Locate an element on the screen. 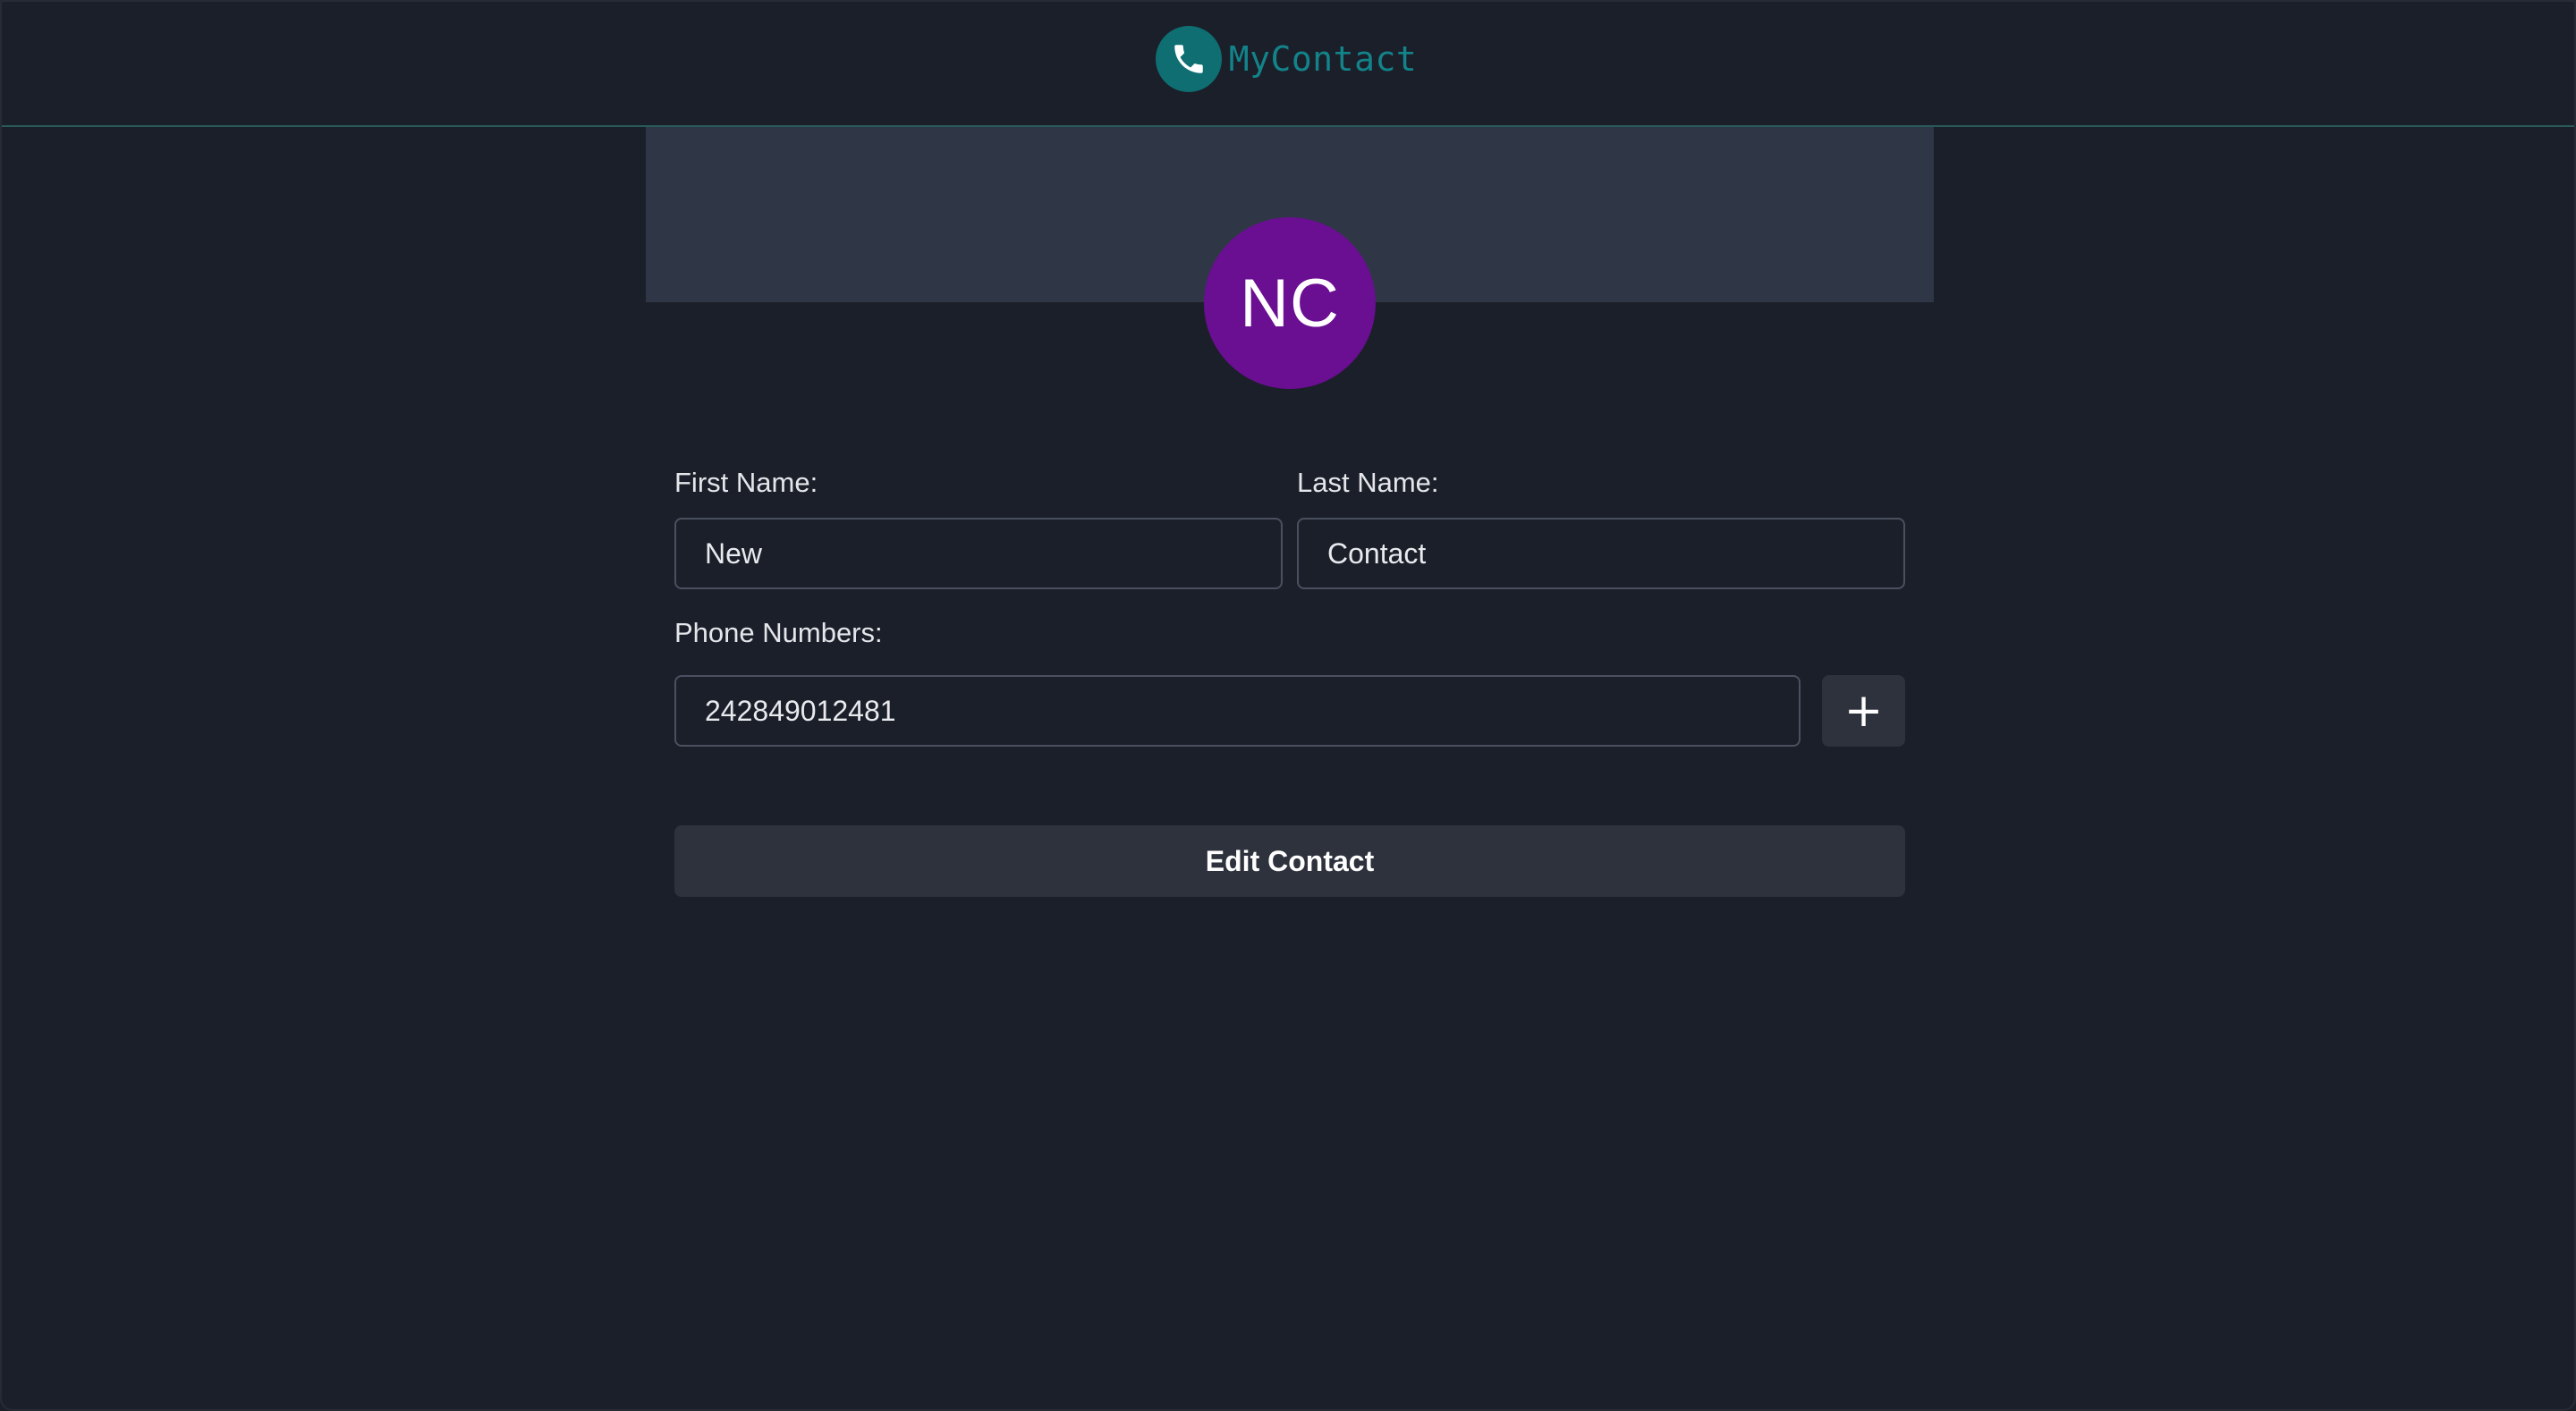 The width and height of the screenshot is (2576, 1411). plus-icon: + is located at coordinates (1863, 711).